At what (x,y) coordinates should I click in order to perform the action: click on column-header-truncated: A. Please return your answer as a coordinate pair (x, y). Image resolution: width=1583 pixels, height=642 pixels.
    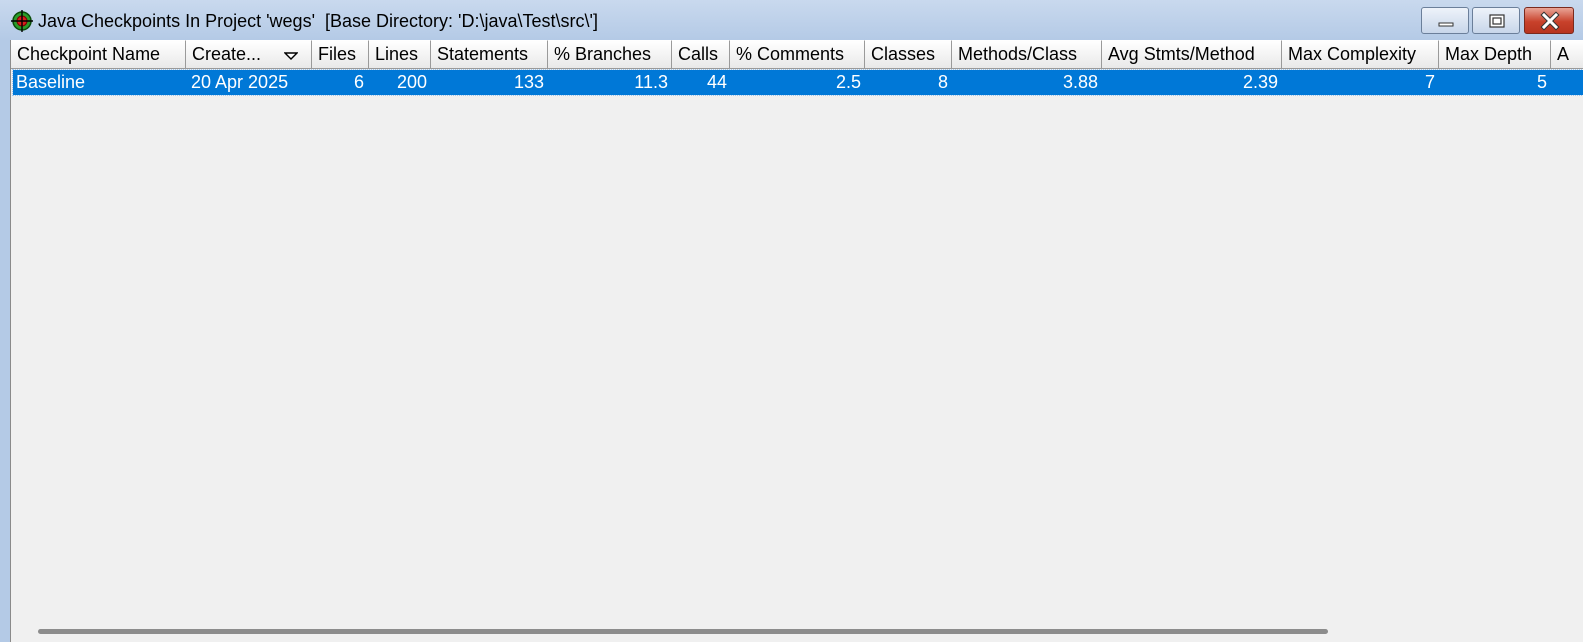
    Looking at the image, I should click on (1567, 54).